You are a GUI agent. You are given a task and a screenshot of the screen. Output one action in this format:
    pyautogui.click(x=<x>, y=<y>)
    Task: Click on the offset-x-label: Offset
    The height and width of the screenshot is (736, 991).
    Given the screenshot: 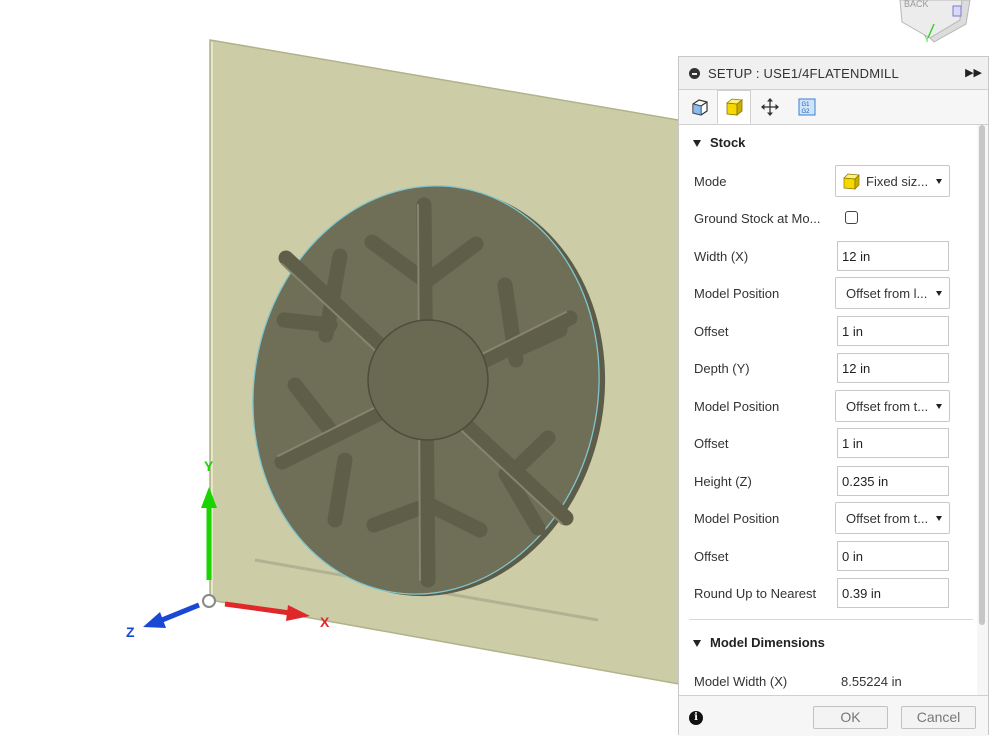 What is the action you would take?
    pyautogui.click(x=711, y=331)
    